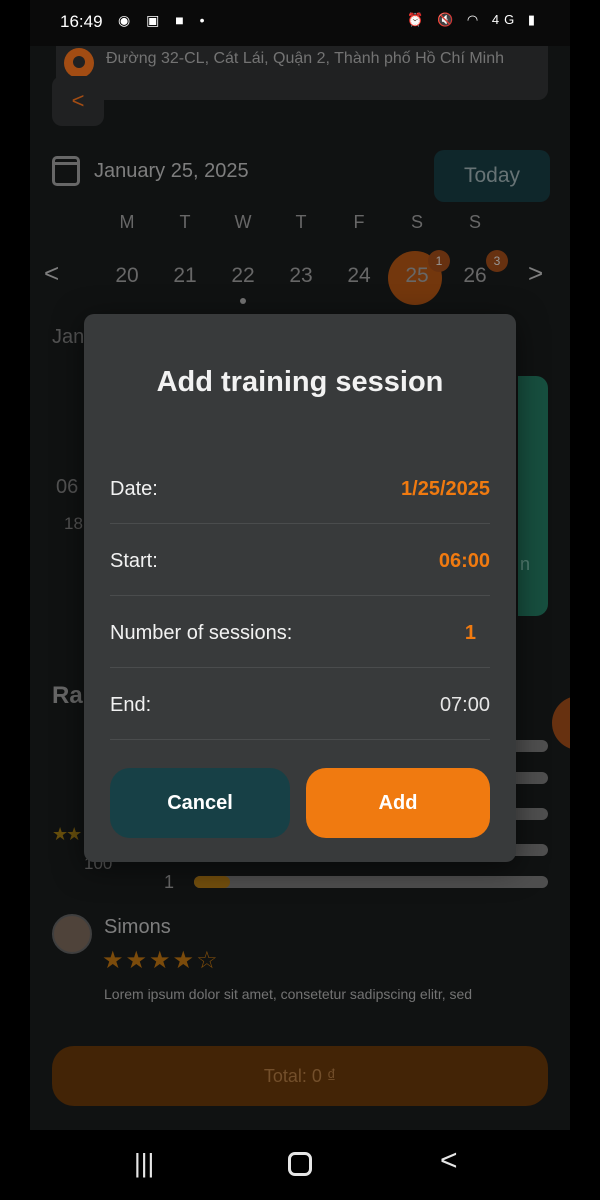 This screenshot has height=1200, width=600. Describe the element at coordinates (300, 23) in the screenshot. I see `status-bar: 16:49 ◉ ▣ ■ • ⏰ 🔇 ◠ 4G ▮` at that location.